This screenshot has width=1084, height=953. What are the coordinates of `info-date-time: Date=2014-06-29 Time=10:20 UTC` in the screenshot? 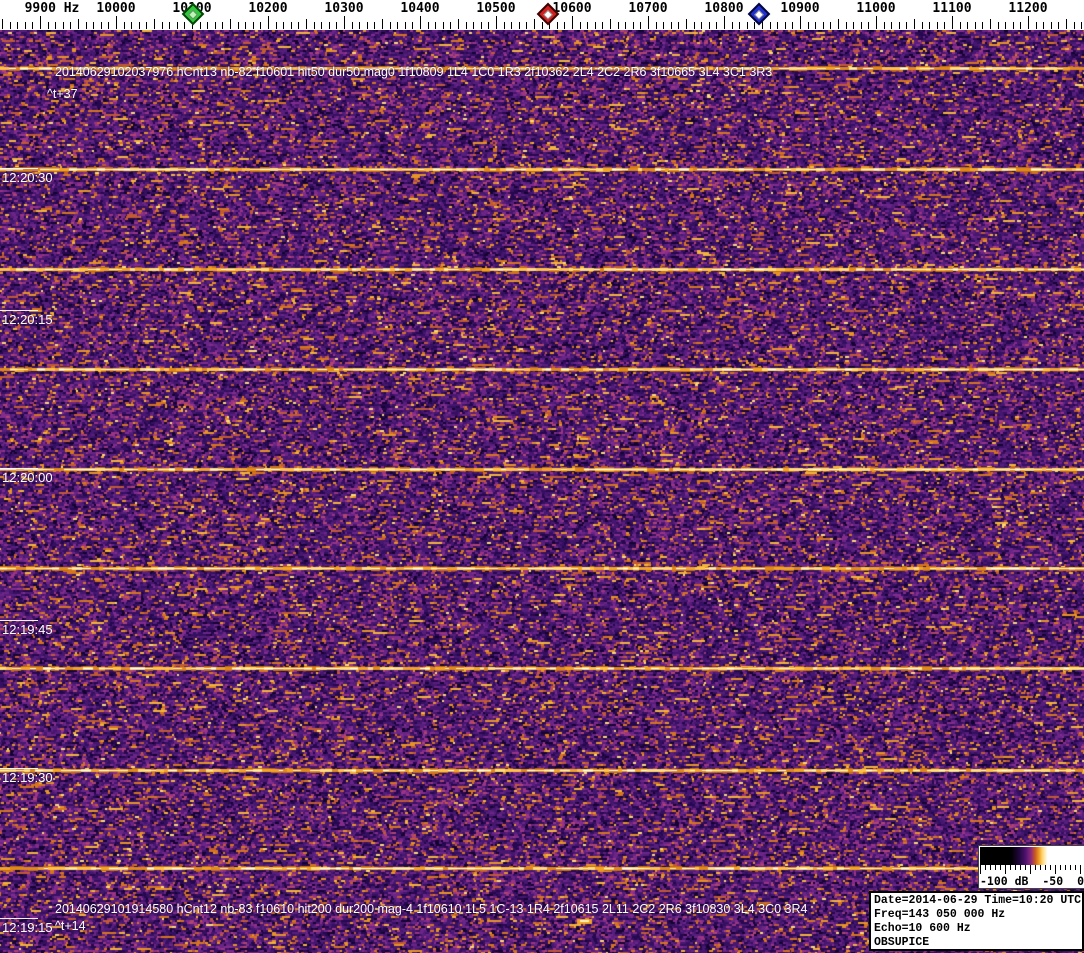 It's located at (978, 900).